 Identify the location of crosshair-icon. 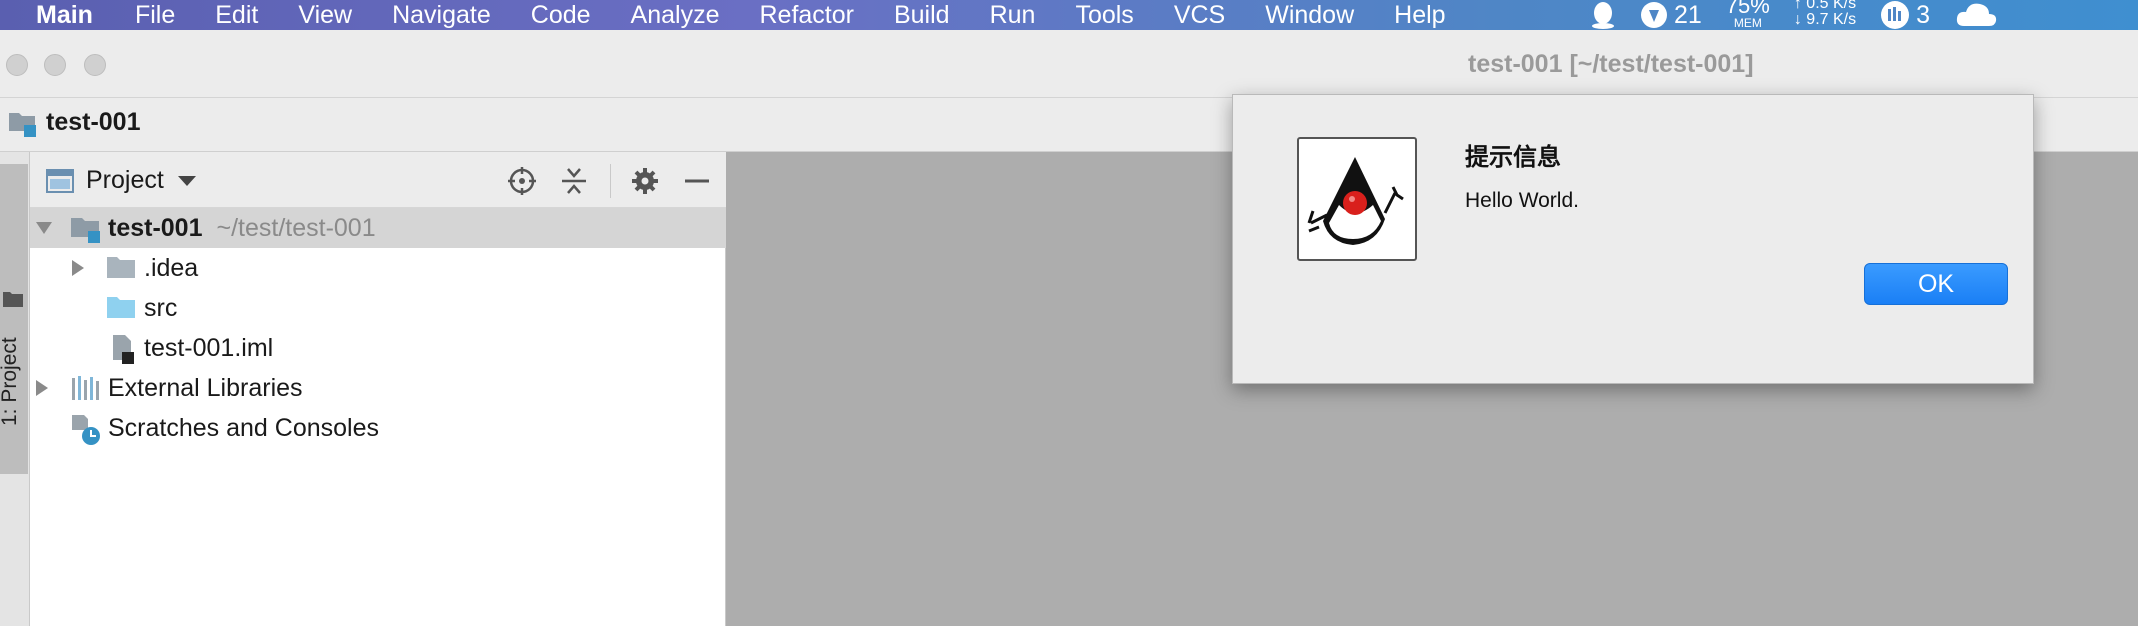
(522, 181).